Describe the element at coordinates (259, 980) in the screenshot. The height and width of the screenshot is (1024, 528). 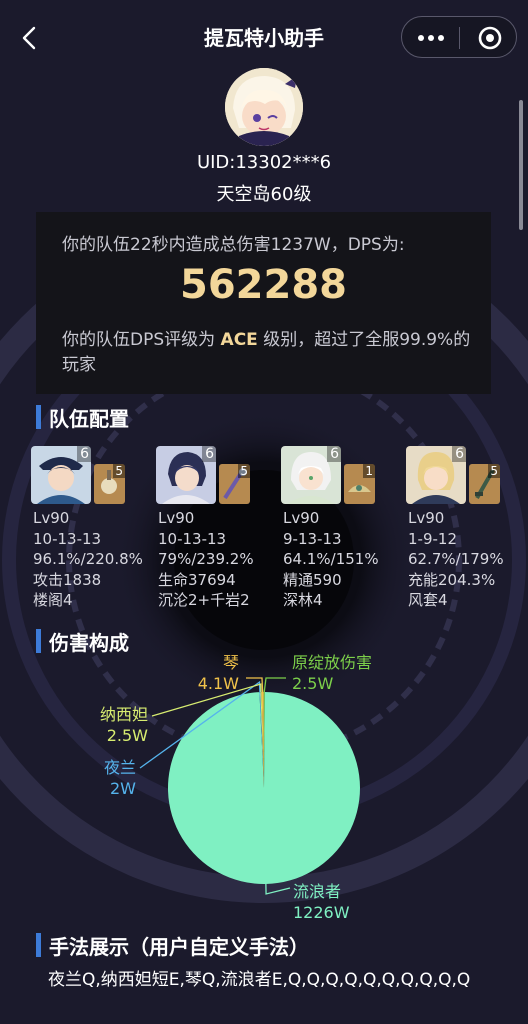
I see `combo-text: 夜兰Q,纳西妲短E,琴Q,流浪者E,Q,Q,Q,Q,Q,Q,Q,Q,Q,Q` at that location.